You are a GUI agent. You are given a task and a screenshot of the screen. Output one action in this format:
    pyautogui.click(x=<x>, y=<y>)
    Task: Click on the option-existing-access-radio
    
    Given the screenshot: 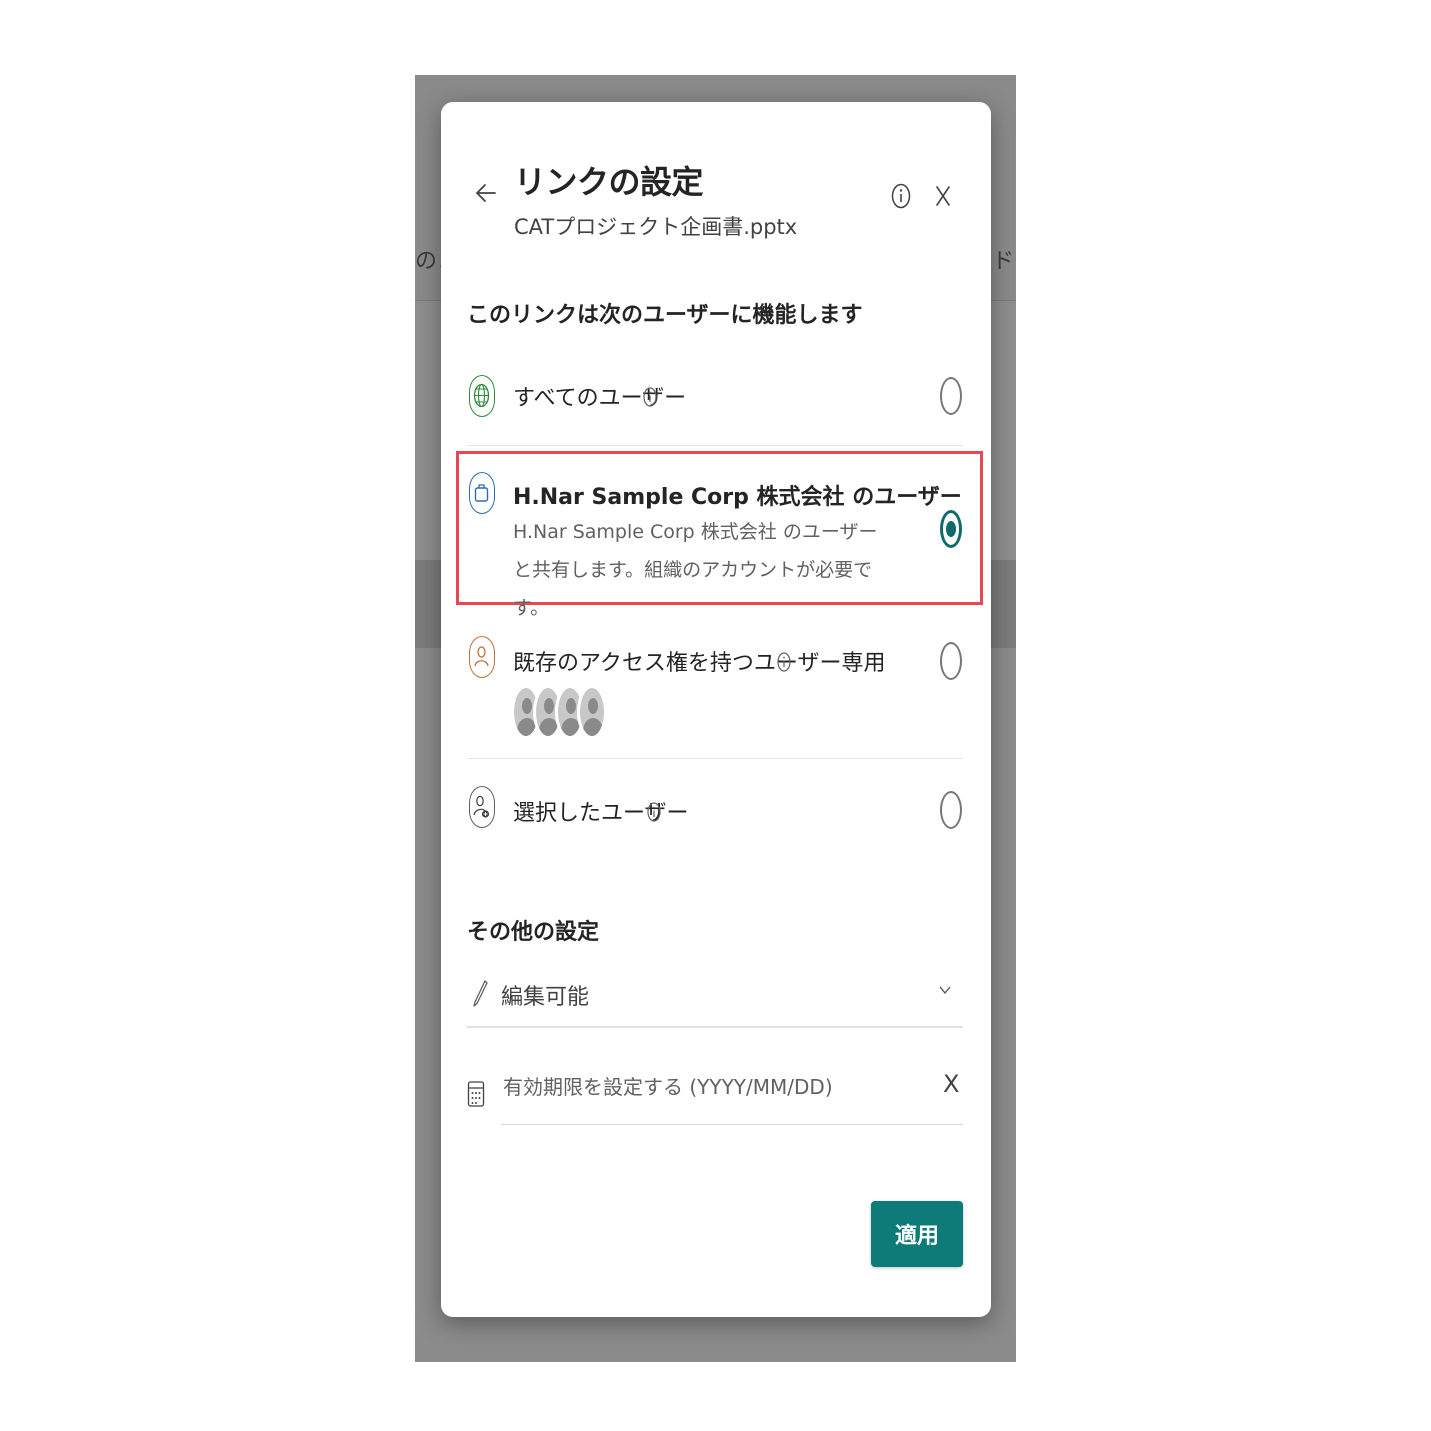 What is the action you would take?
    pyautogui.click(x=951, y=661)
    